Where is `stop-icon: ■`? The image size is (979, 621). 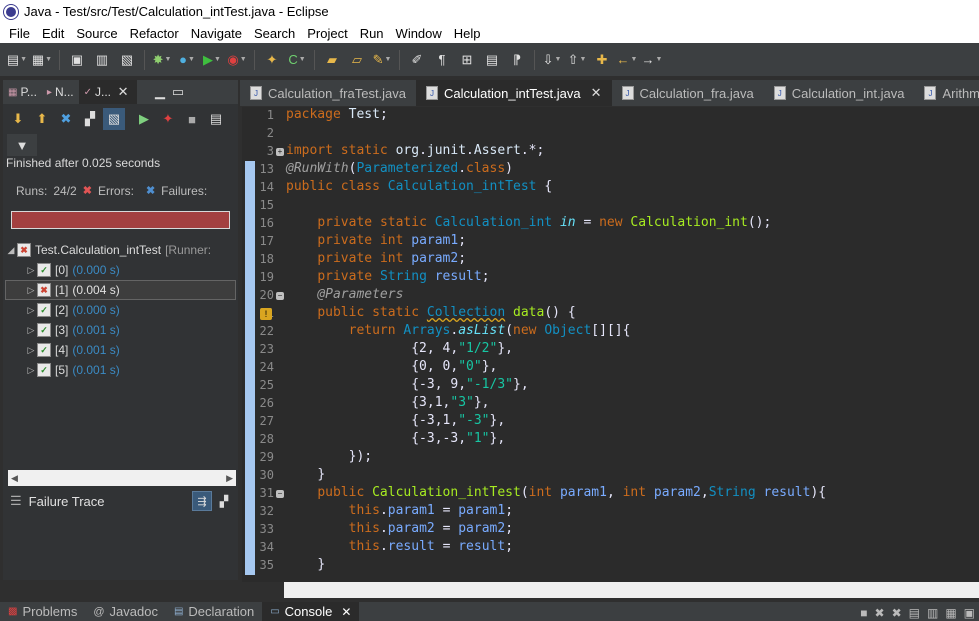
stop-icon: ■ is located at coordinates (192, 119).